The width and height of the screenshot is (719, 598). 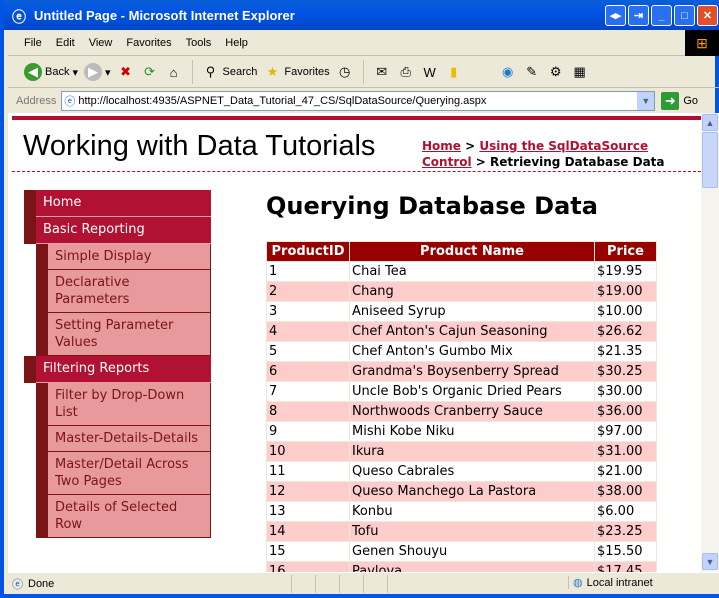 What do you see at coordinates (615, 15) in the screenshot?
I see `extra-button: ◂▸` at bounding box center [615, 15].